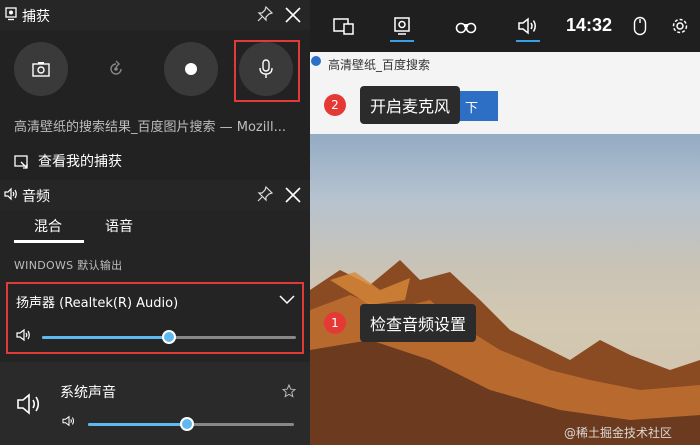 This screenshot has width=700, height=445. Describe the element at coordinates (379, 64) in the screenshot. I see `browser-tab-title: 高清壁纸_百度搜索` at that location.